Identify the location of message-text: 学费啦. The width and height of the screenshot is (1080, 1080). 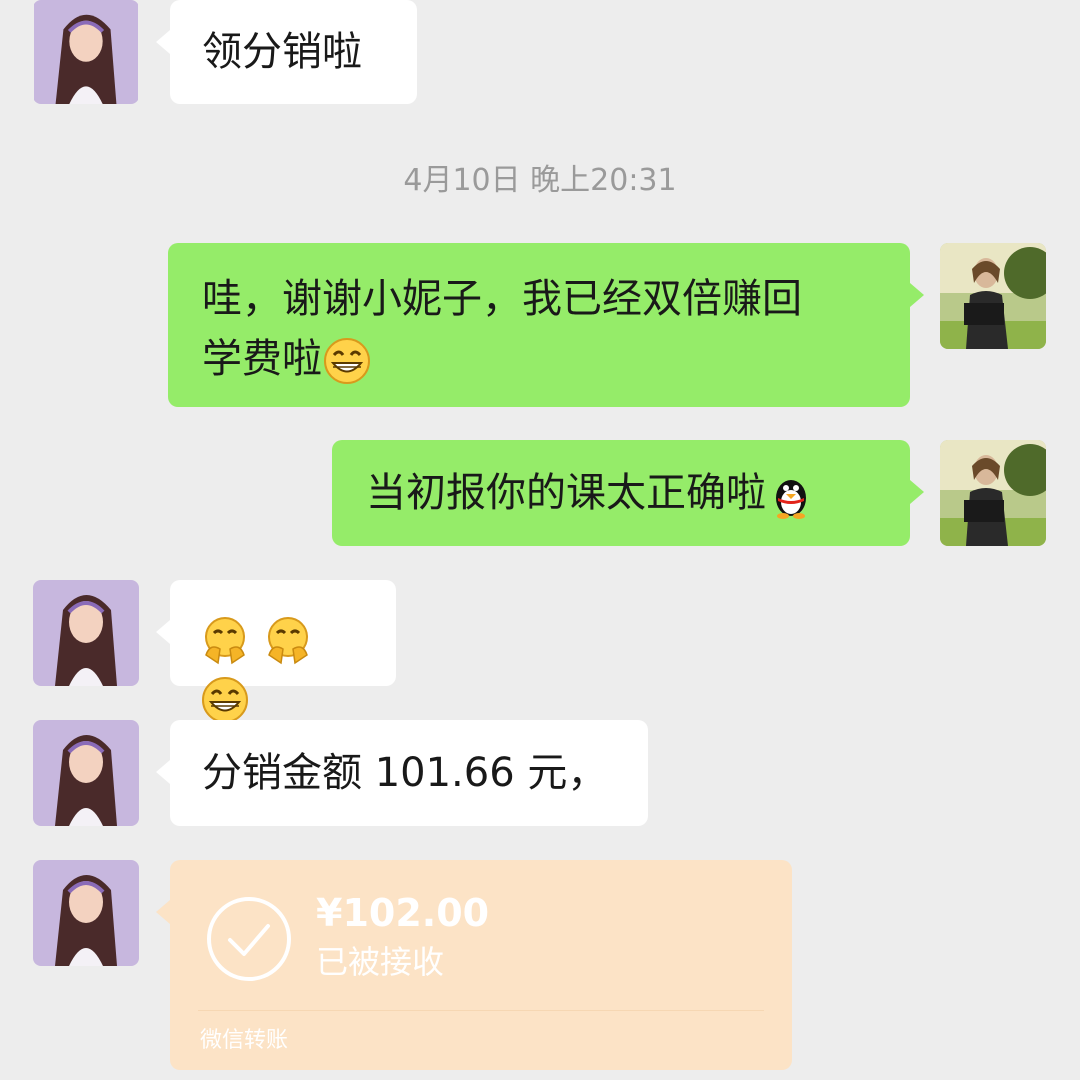
(262, 359).